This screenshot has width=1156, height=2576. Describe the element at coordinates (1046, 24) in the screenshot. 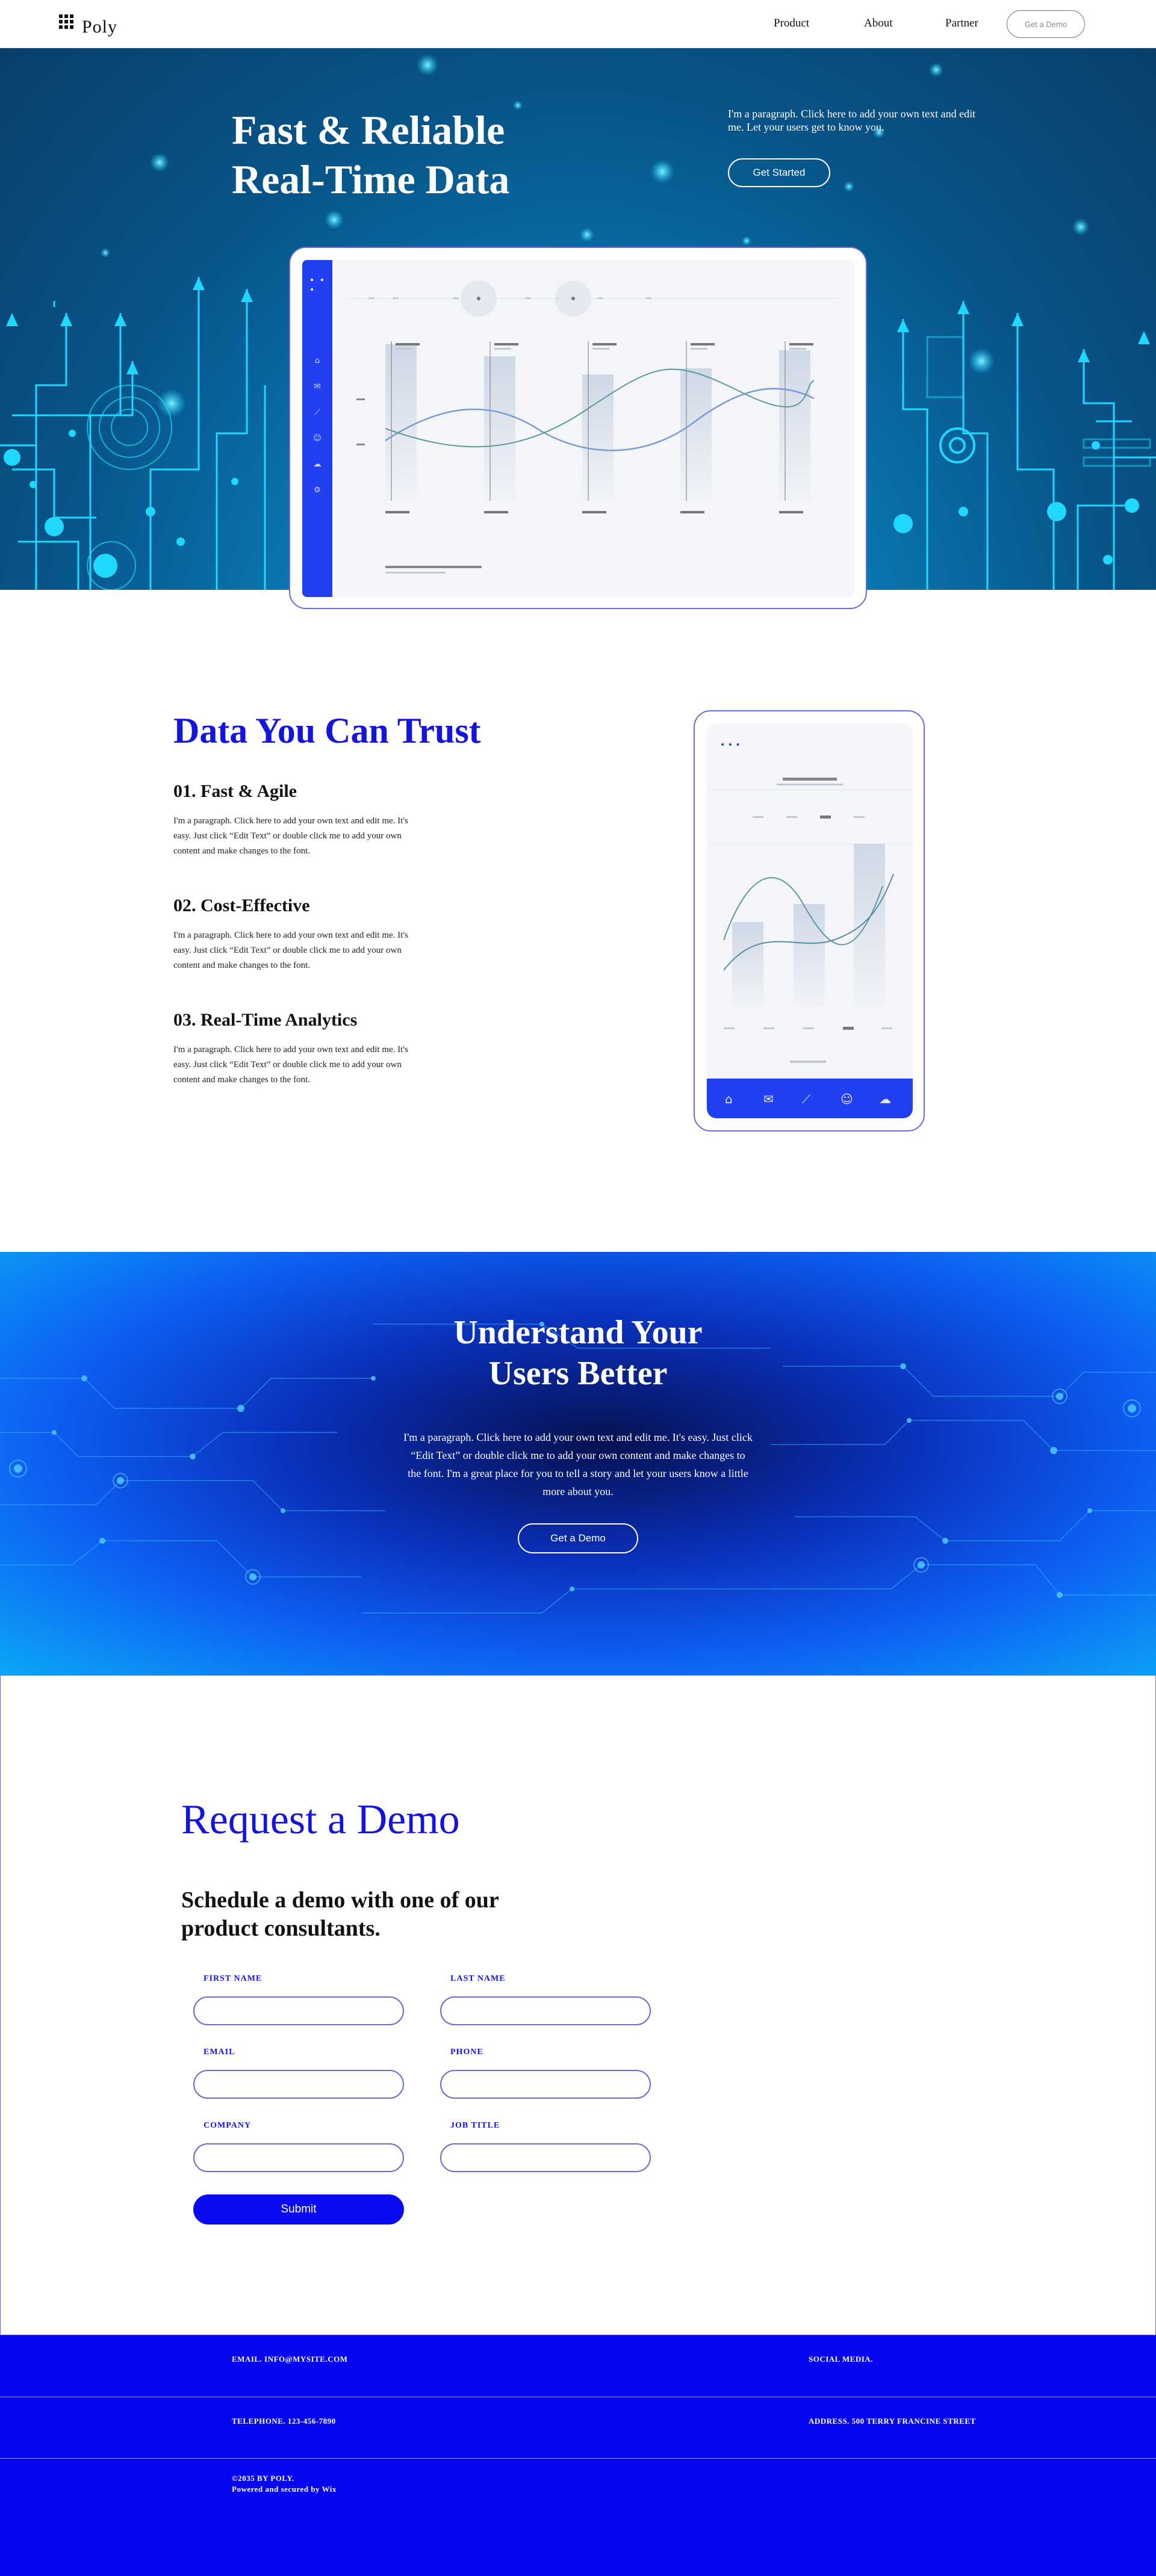

I see `header-get-demo-button: Get a Demo` at that location.